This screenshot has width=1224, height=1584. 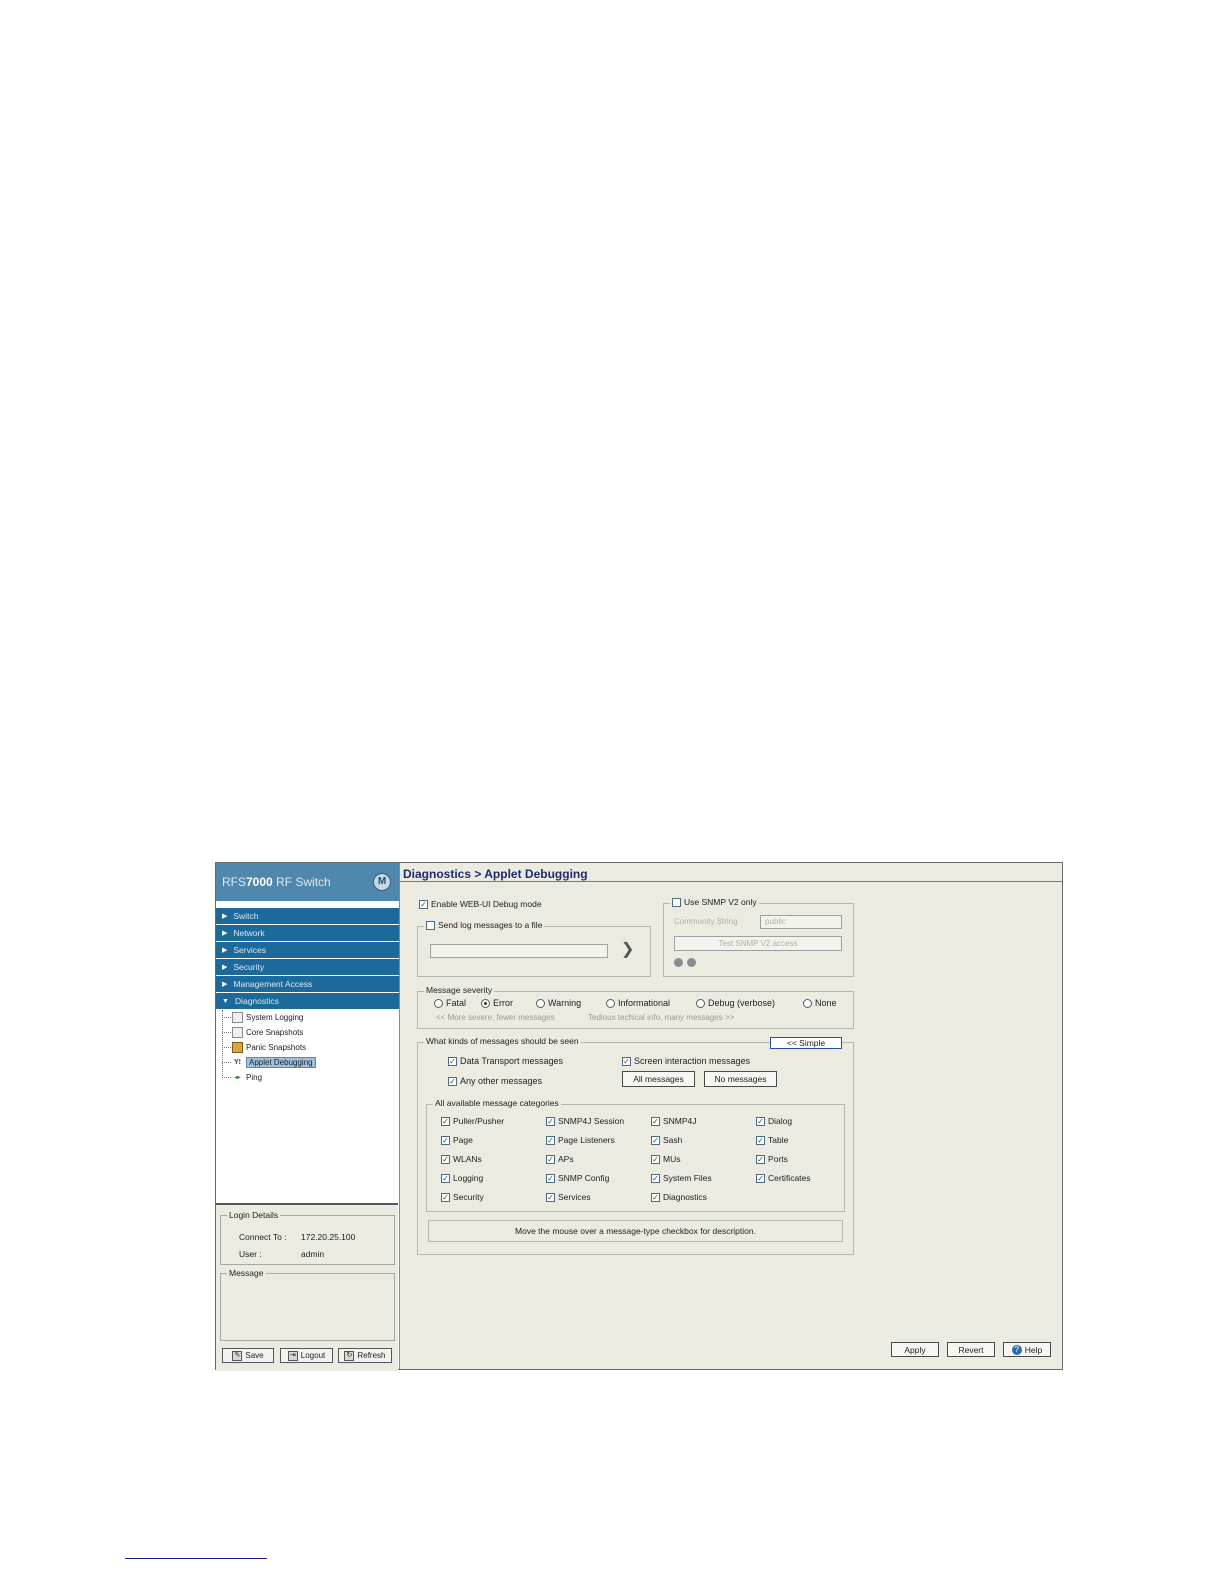 What do you see at coordinates (273, 984) in the screenshot?
I see `nav-item-label: Management Access` at bounding box center [273, 984].